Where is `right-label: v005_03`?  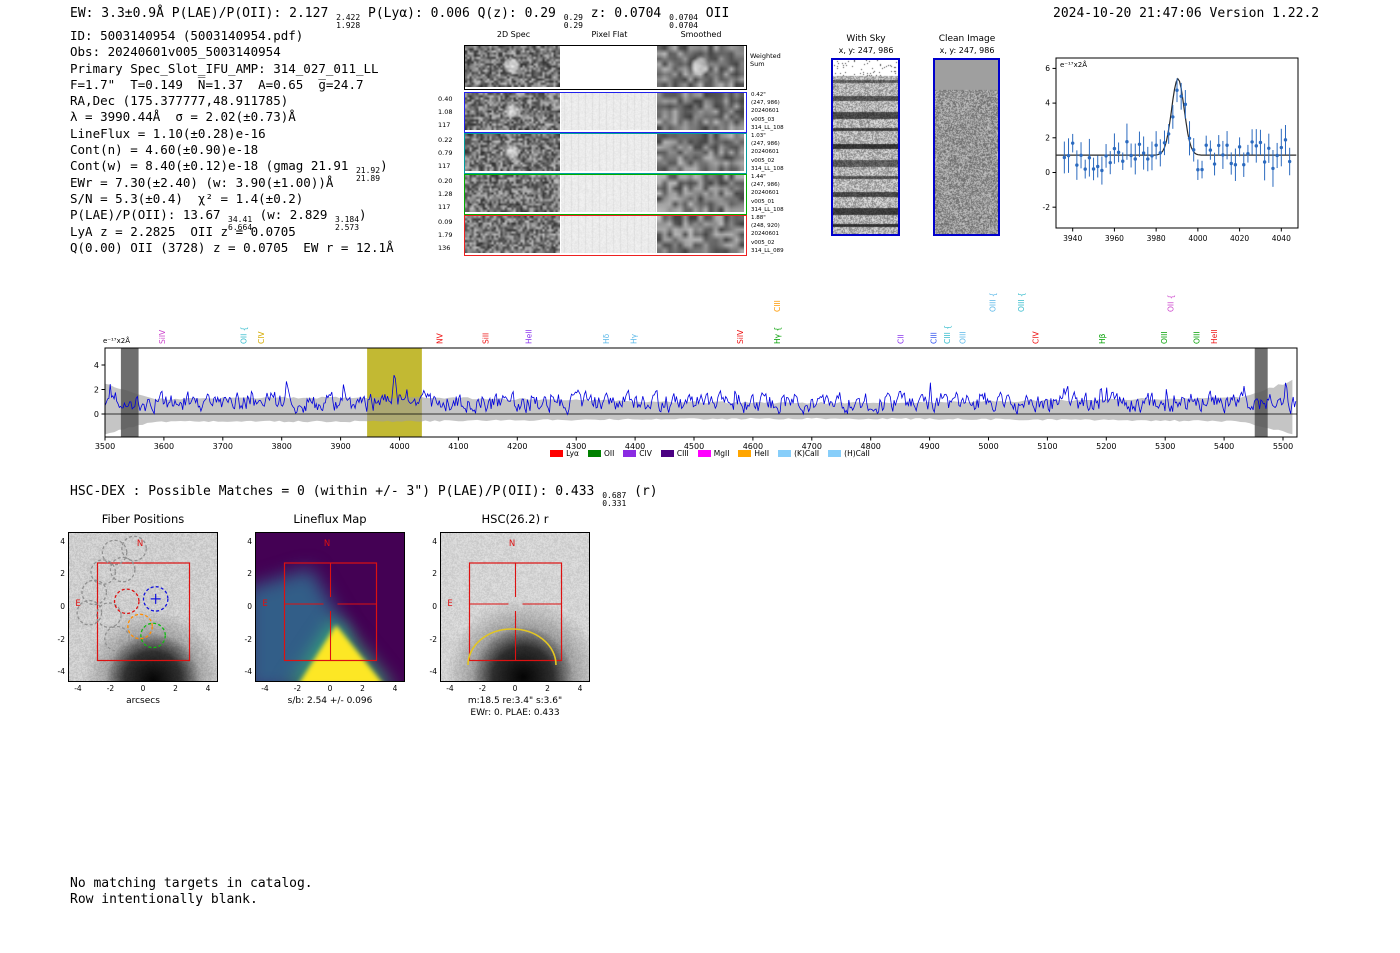 right-label: v005_03 is located at coordinates (763, 119).